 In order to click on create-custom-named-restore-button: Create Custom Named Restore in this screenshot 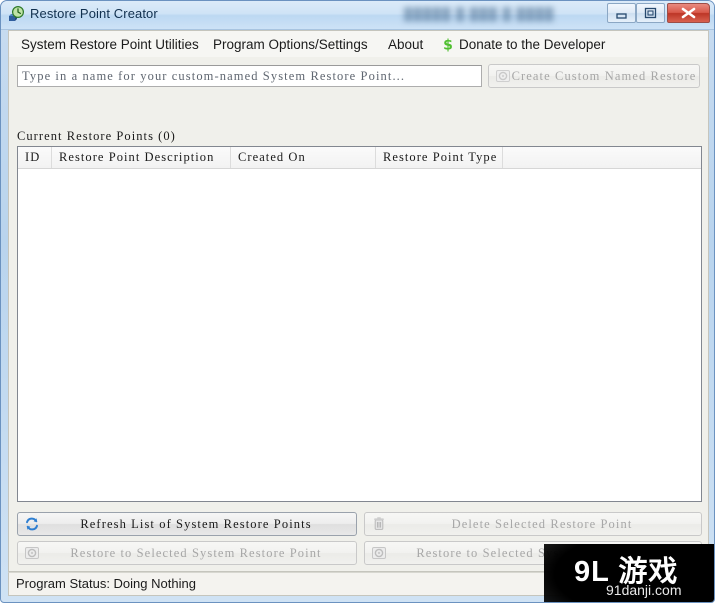, I will do `click(594, 76)`.